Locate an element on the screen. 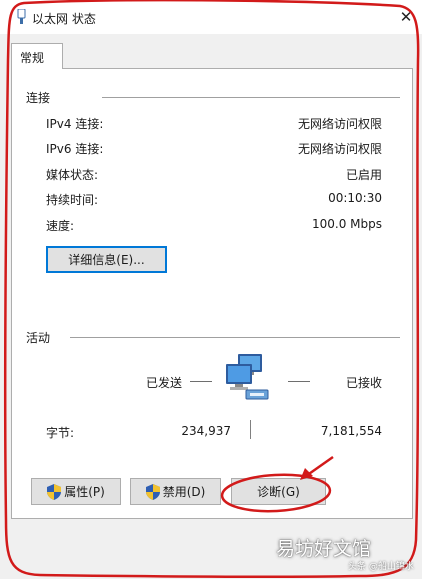 The height and width of the screenshot is (579, 422). duration-value: 00:10:30 is located at coordinates (355, 198).